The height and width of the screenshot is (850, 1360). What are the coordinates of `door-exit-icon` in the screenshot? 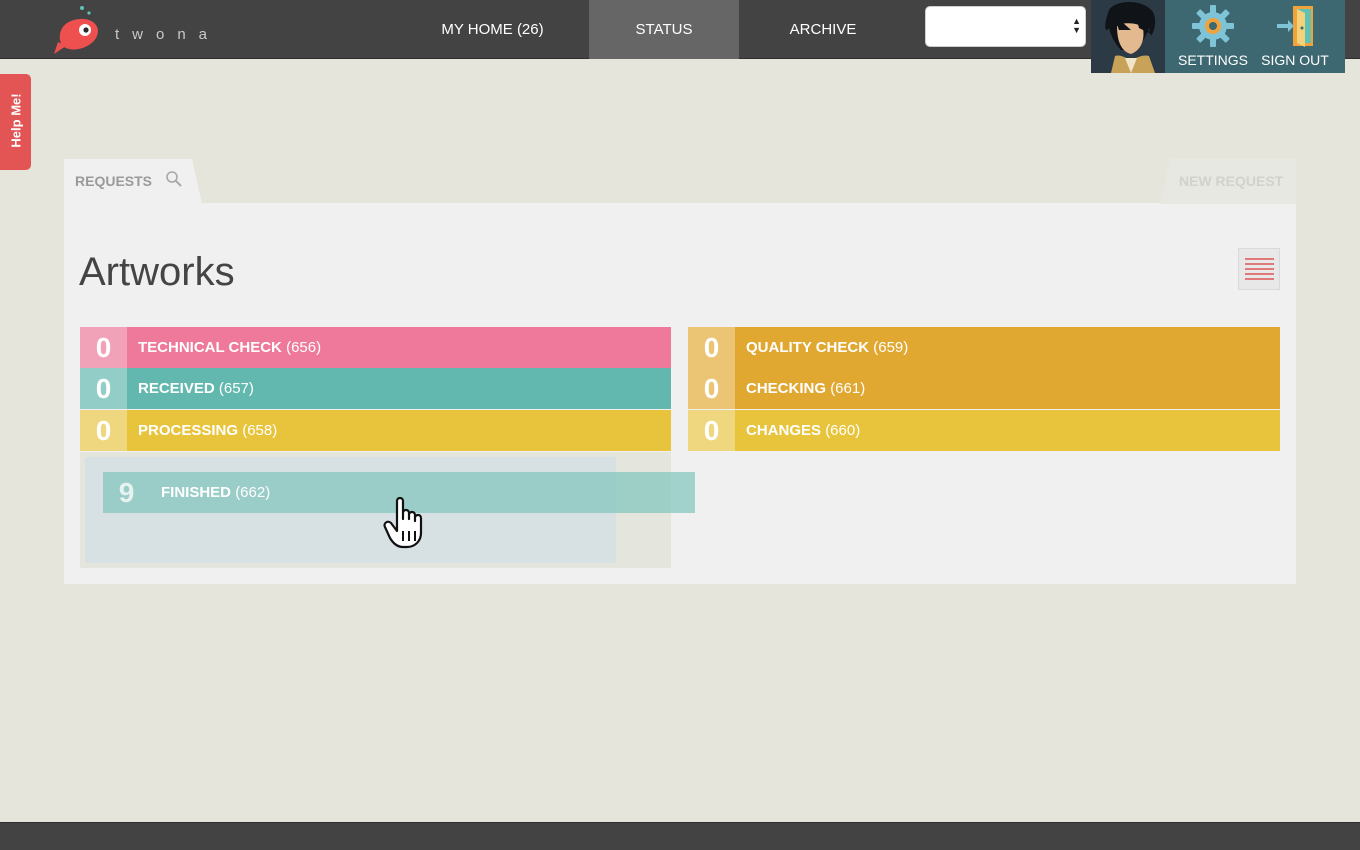 It's located at (1295, 26).